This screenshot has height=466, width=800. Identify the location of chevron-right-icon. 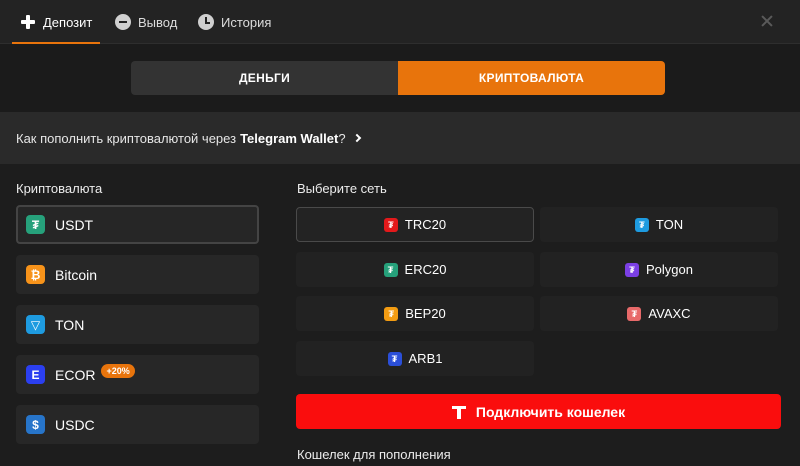
(356, 138).